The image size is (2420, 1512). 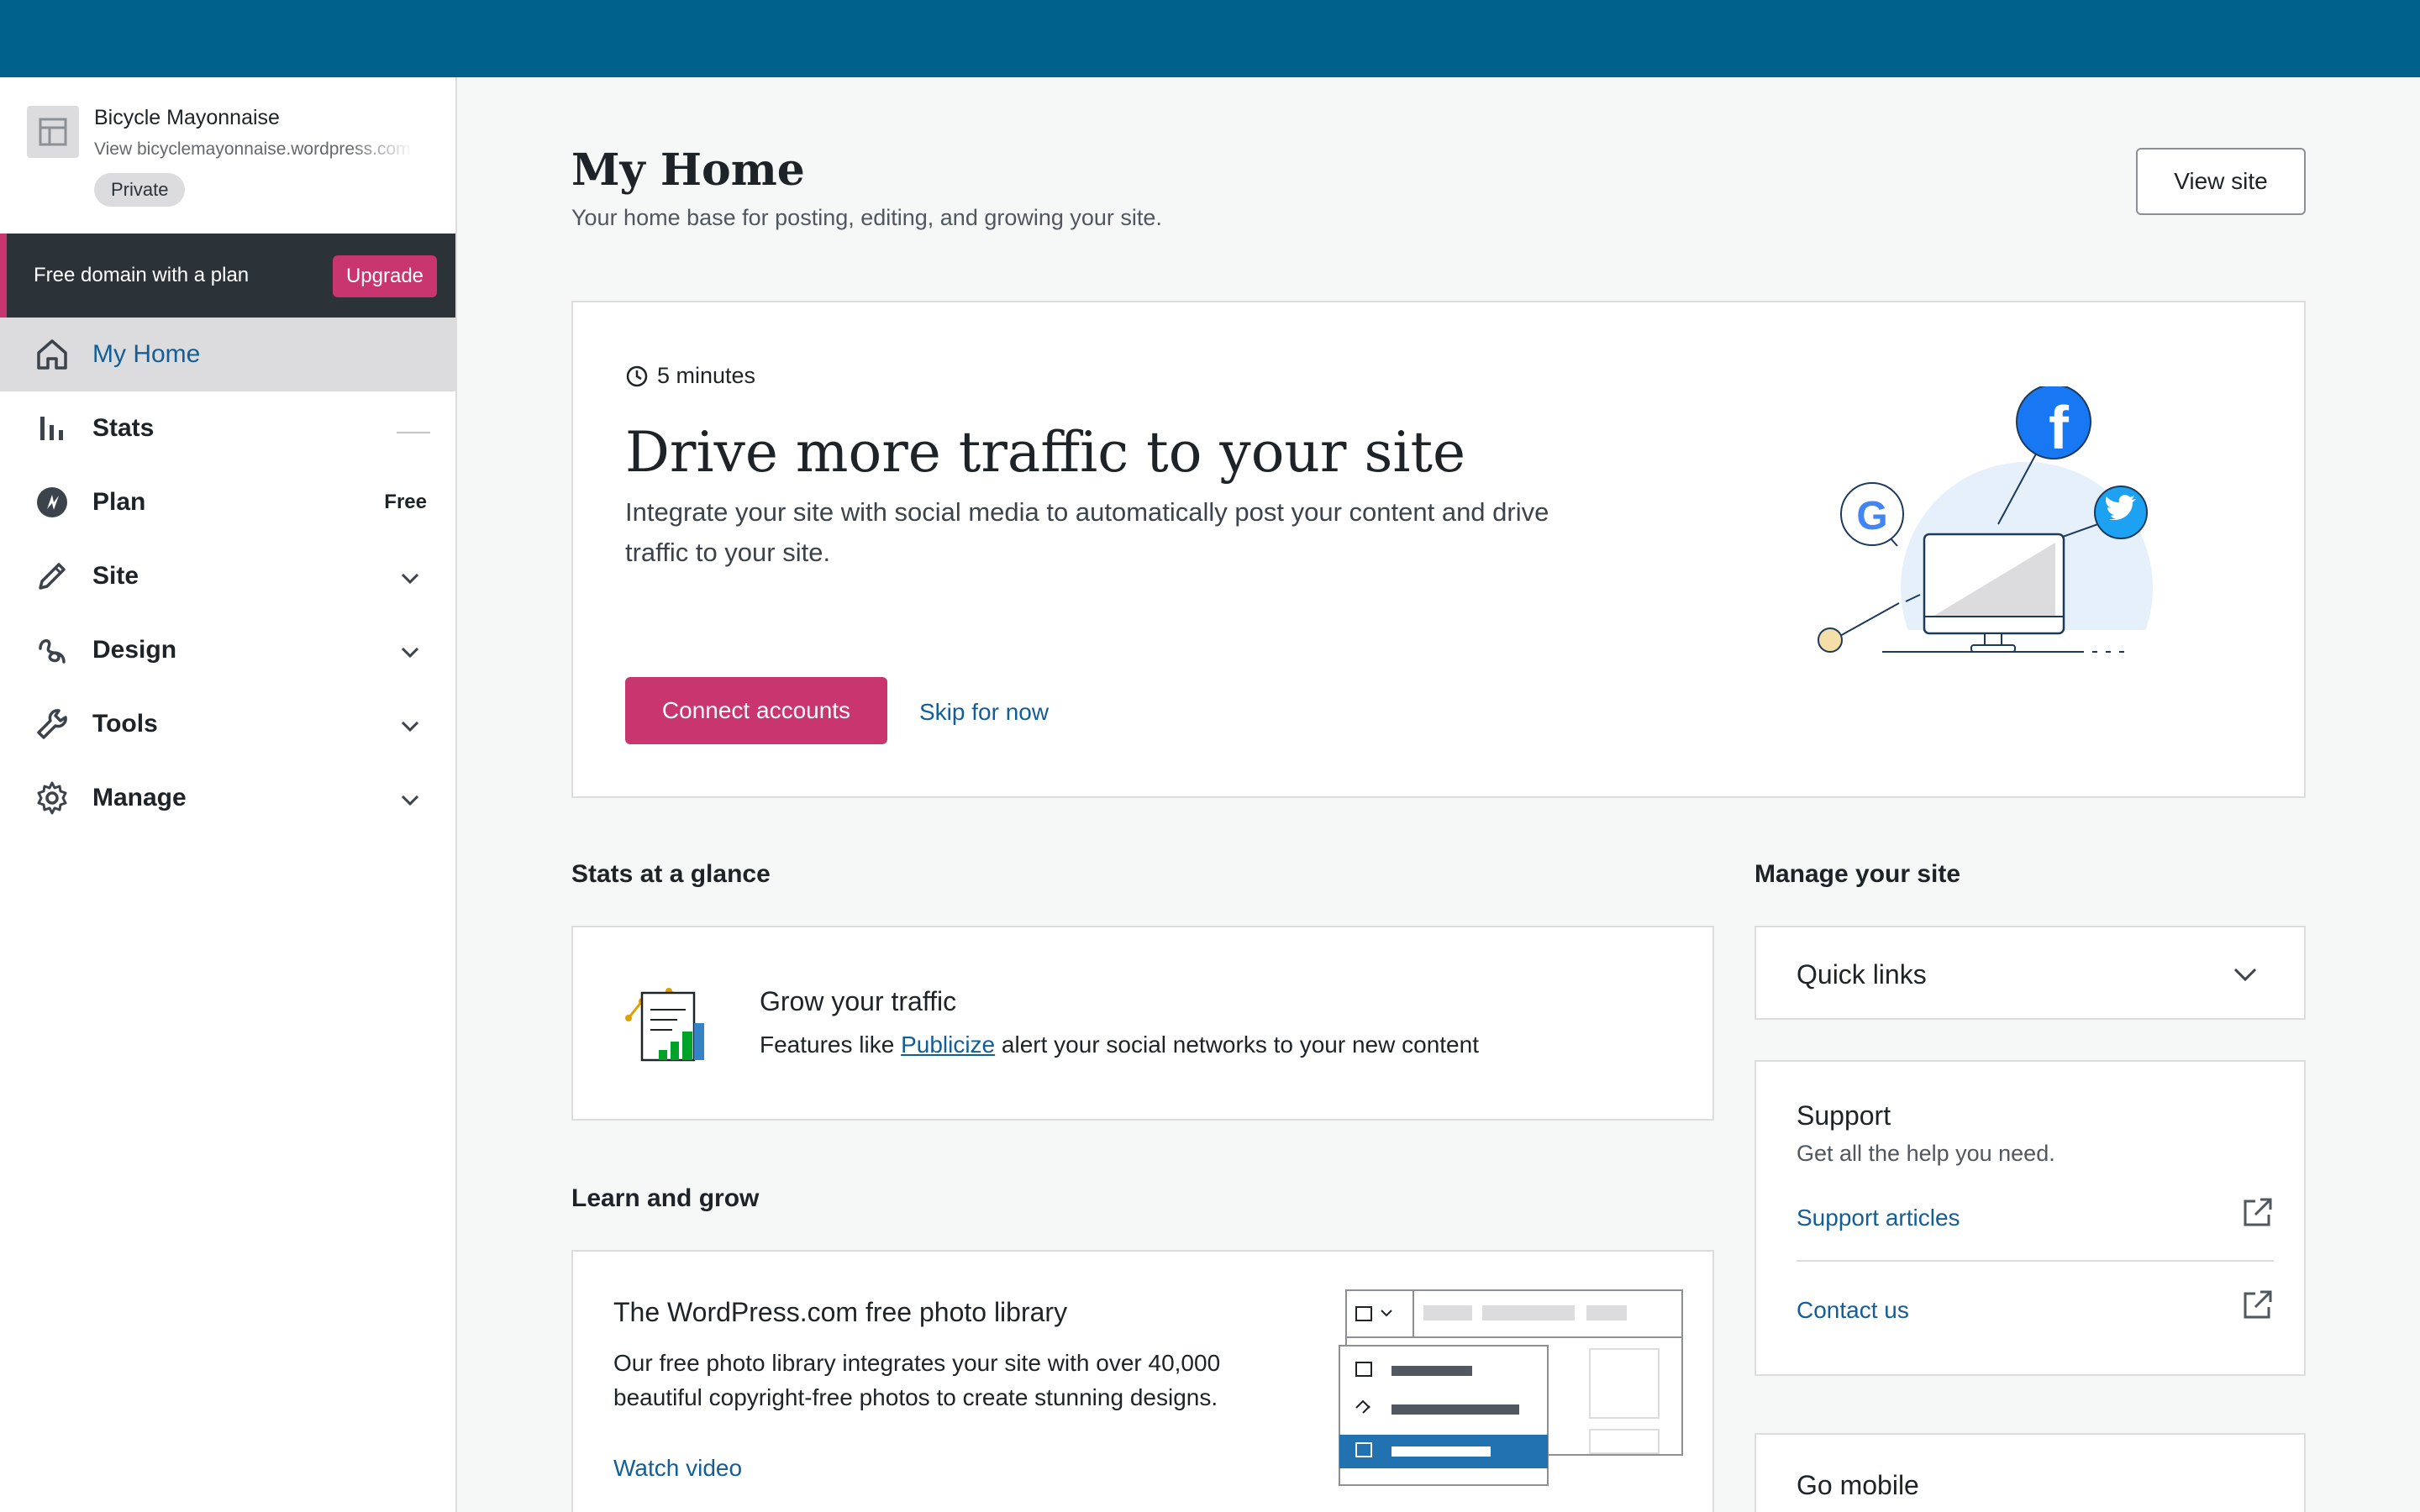 I want to click on upsell-banner: Free domain with a plan Upgrade, so click(x=227, y=276).